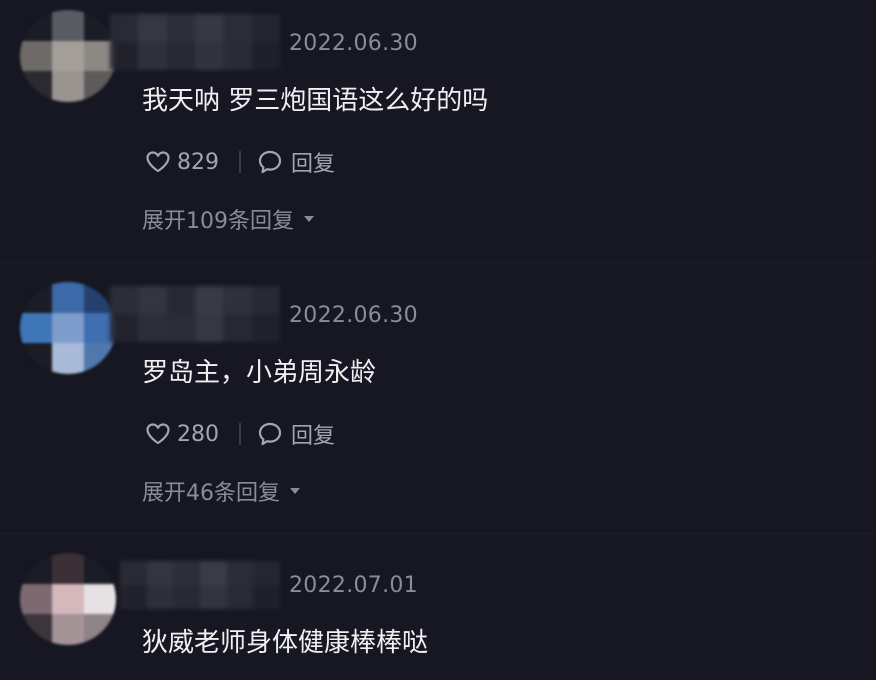 This screenshot has width=876, height=680. Describe the element at coordinates (285, 643) in the screenshot. I see `comment-text: 狄威老师身体健康棒棒哒` at that location.